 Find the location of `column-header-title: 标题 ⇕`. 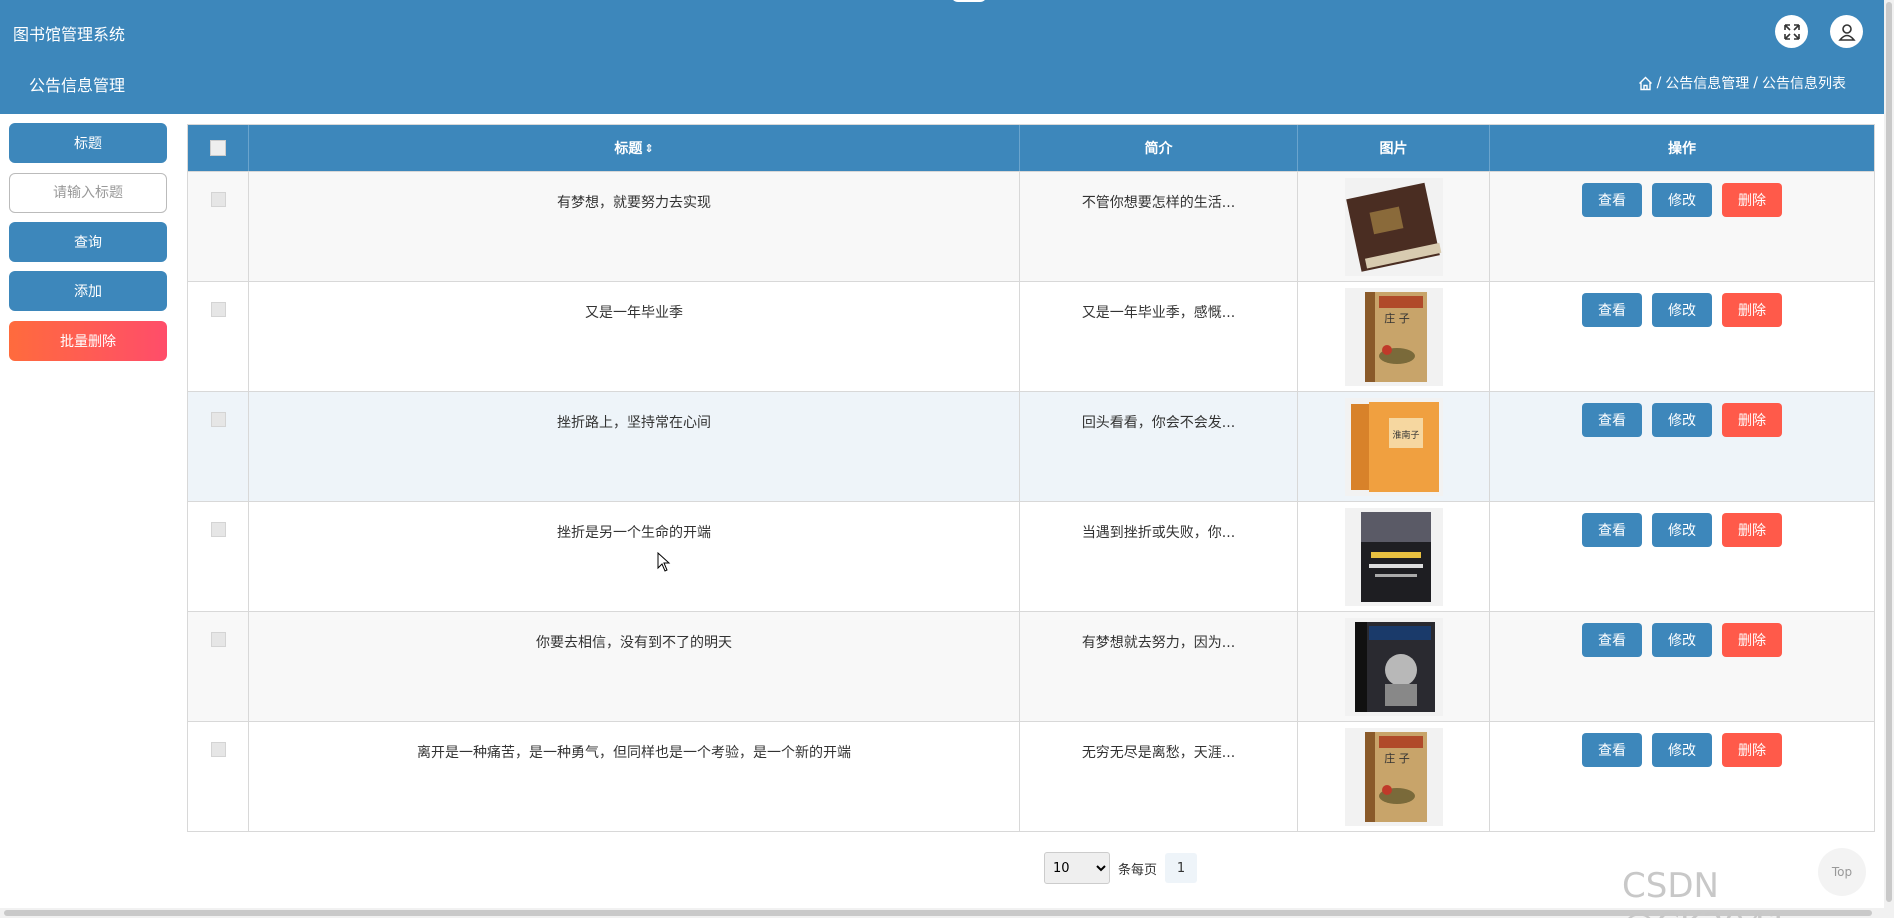

column-header-title: 标题 ⇕ is located at coordinates (634, 148).